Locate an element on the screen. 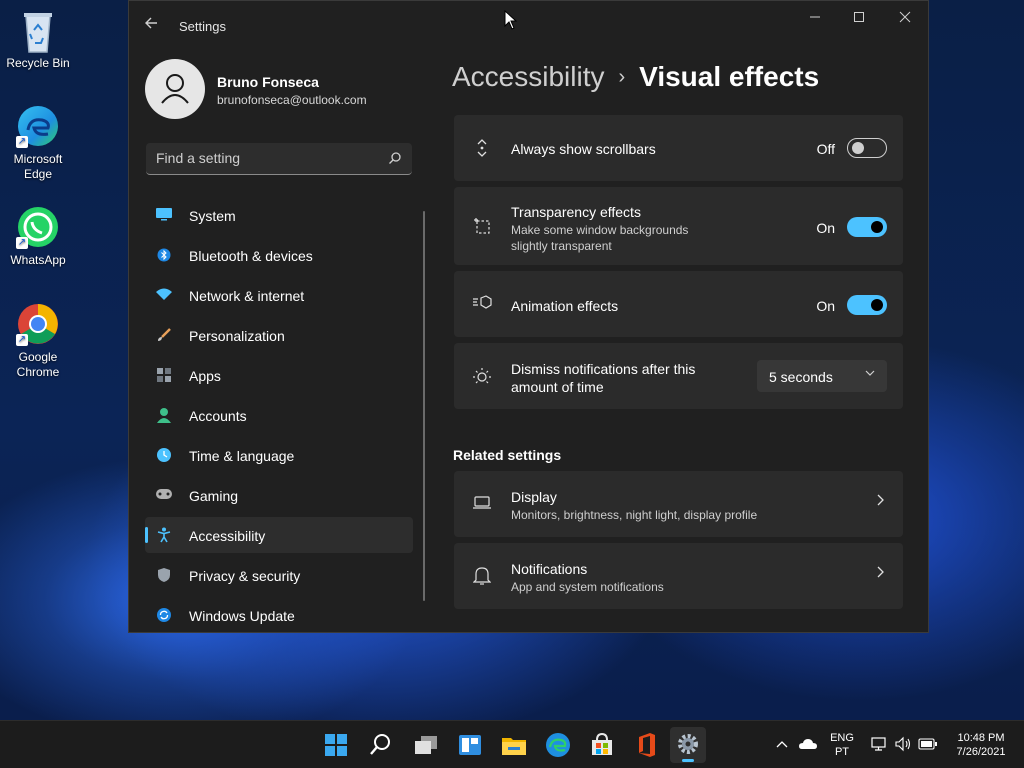  sidebar-item-gaming: Gaming is located at coordinates (279, 495).